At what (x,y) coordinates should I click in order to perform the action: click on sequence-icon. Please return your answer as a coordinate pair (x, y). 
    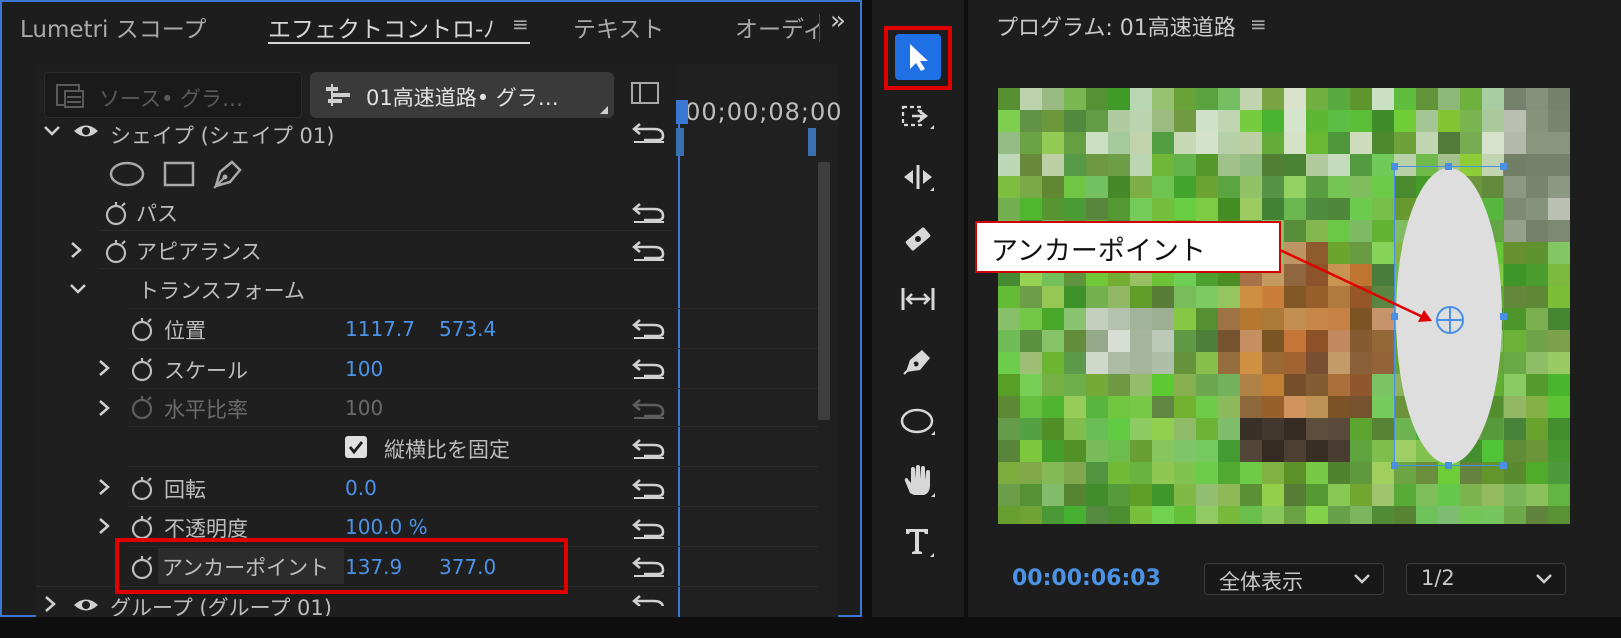
    Looking at the image, I should click on (70, 98).